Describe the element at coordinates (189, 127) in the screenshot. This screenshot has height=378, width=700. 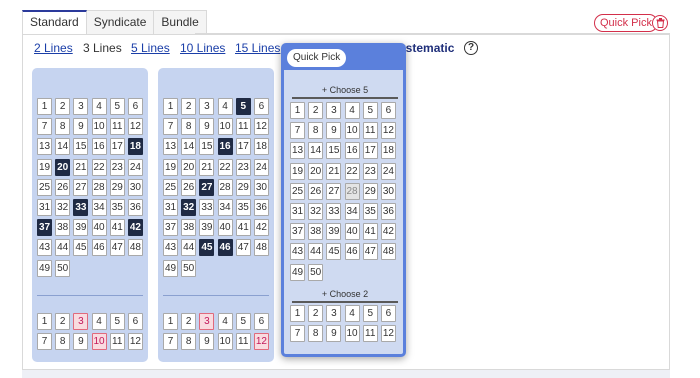
I see `ticket-2-number-8: 8` at that location.